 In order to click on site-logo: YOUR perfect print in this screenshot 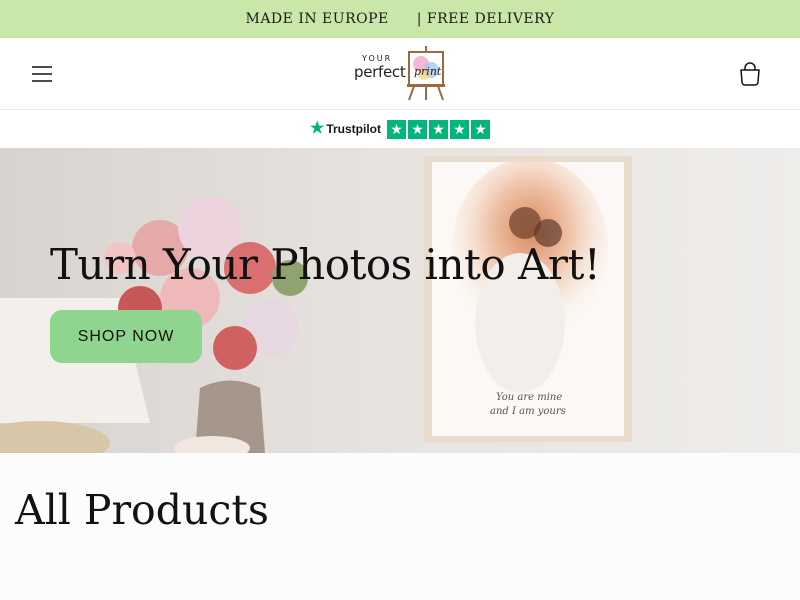, I will do `click(400, 74)`.